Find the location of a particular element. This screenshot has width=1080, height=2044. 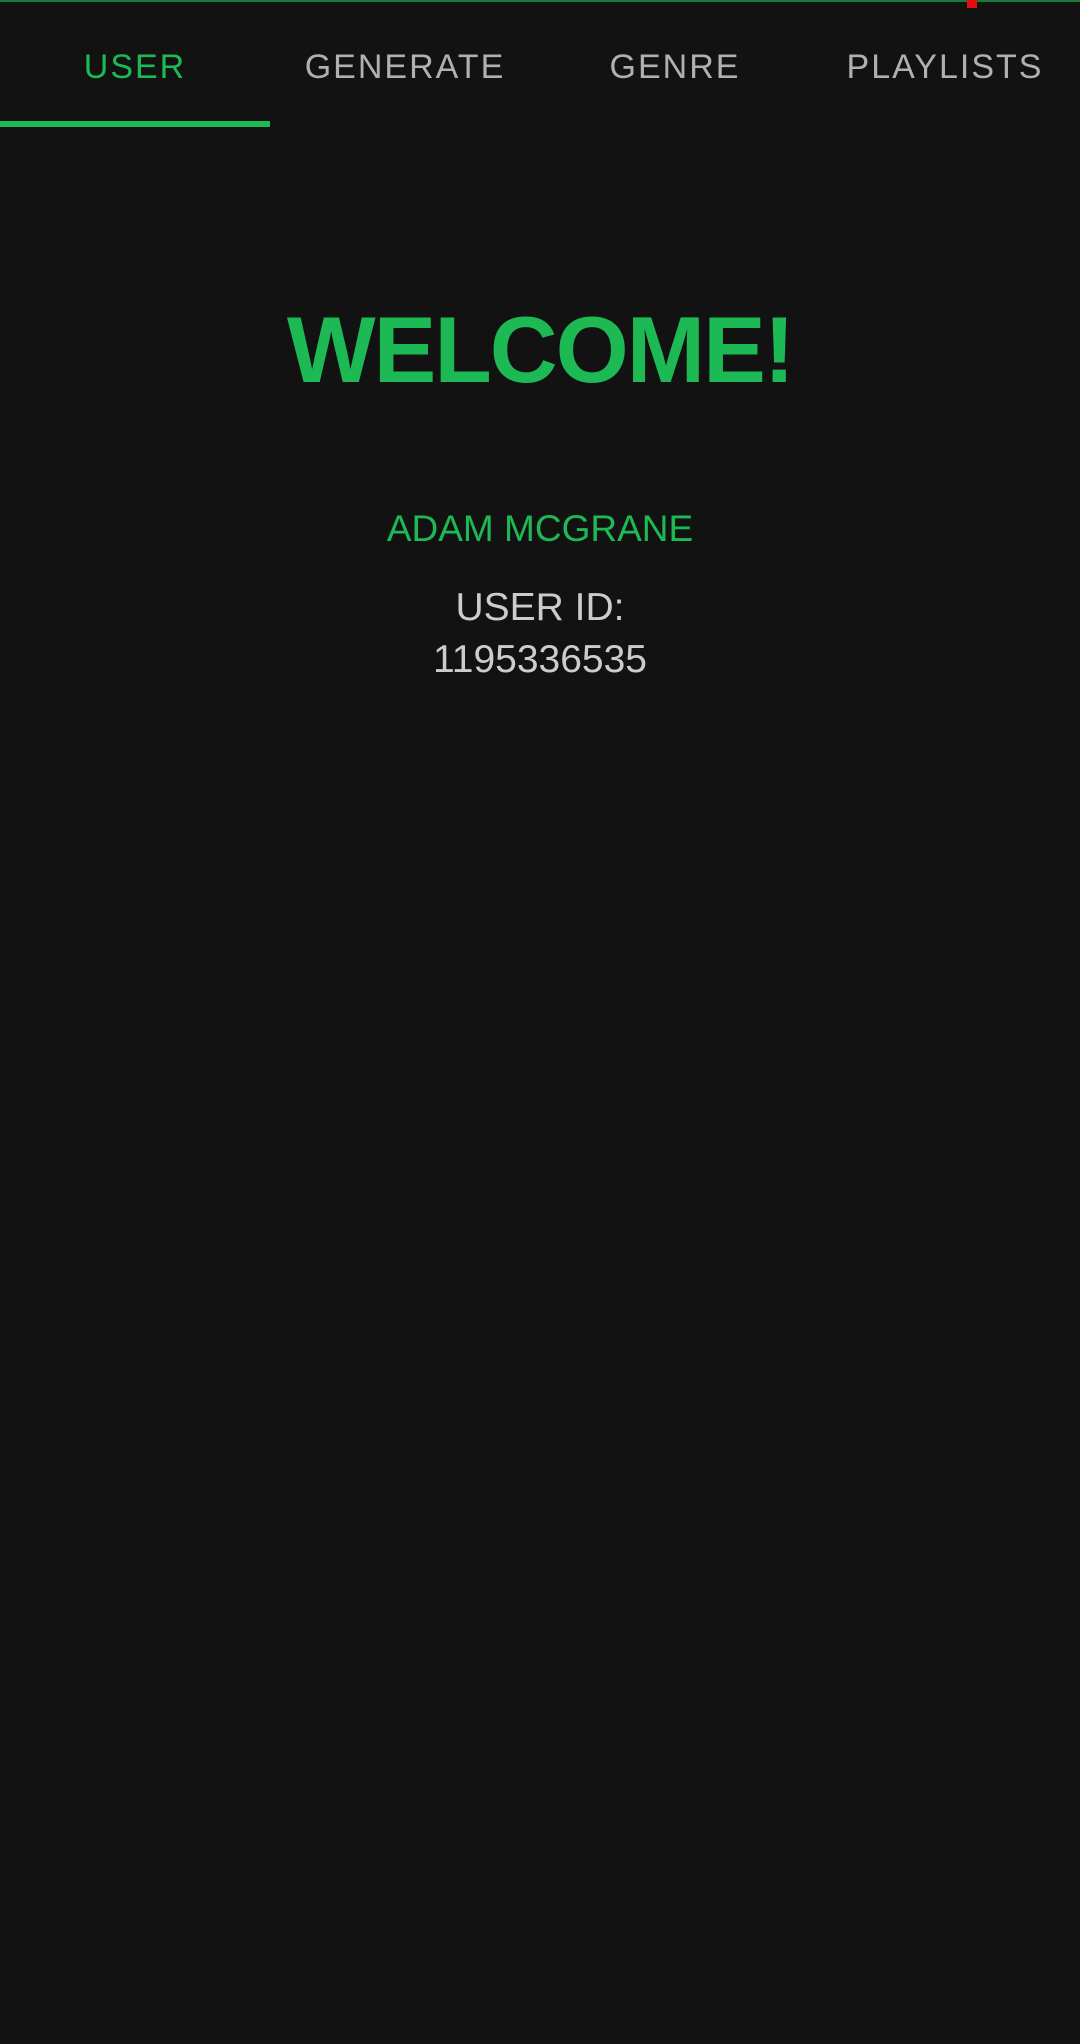

tab-bar: USER GENERATE GENRE PLAYLISTS is located at coordinates (540, 64).